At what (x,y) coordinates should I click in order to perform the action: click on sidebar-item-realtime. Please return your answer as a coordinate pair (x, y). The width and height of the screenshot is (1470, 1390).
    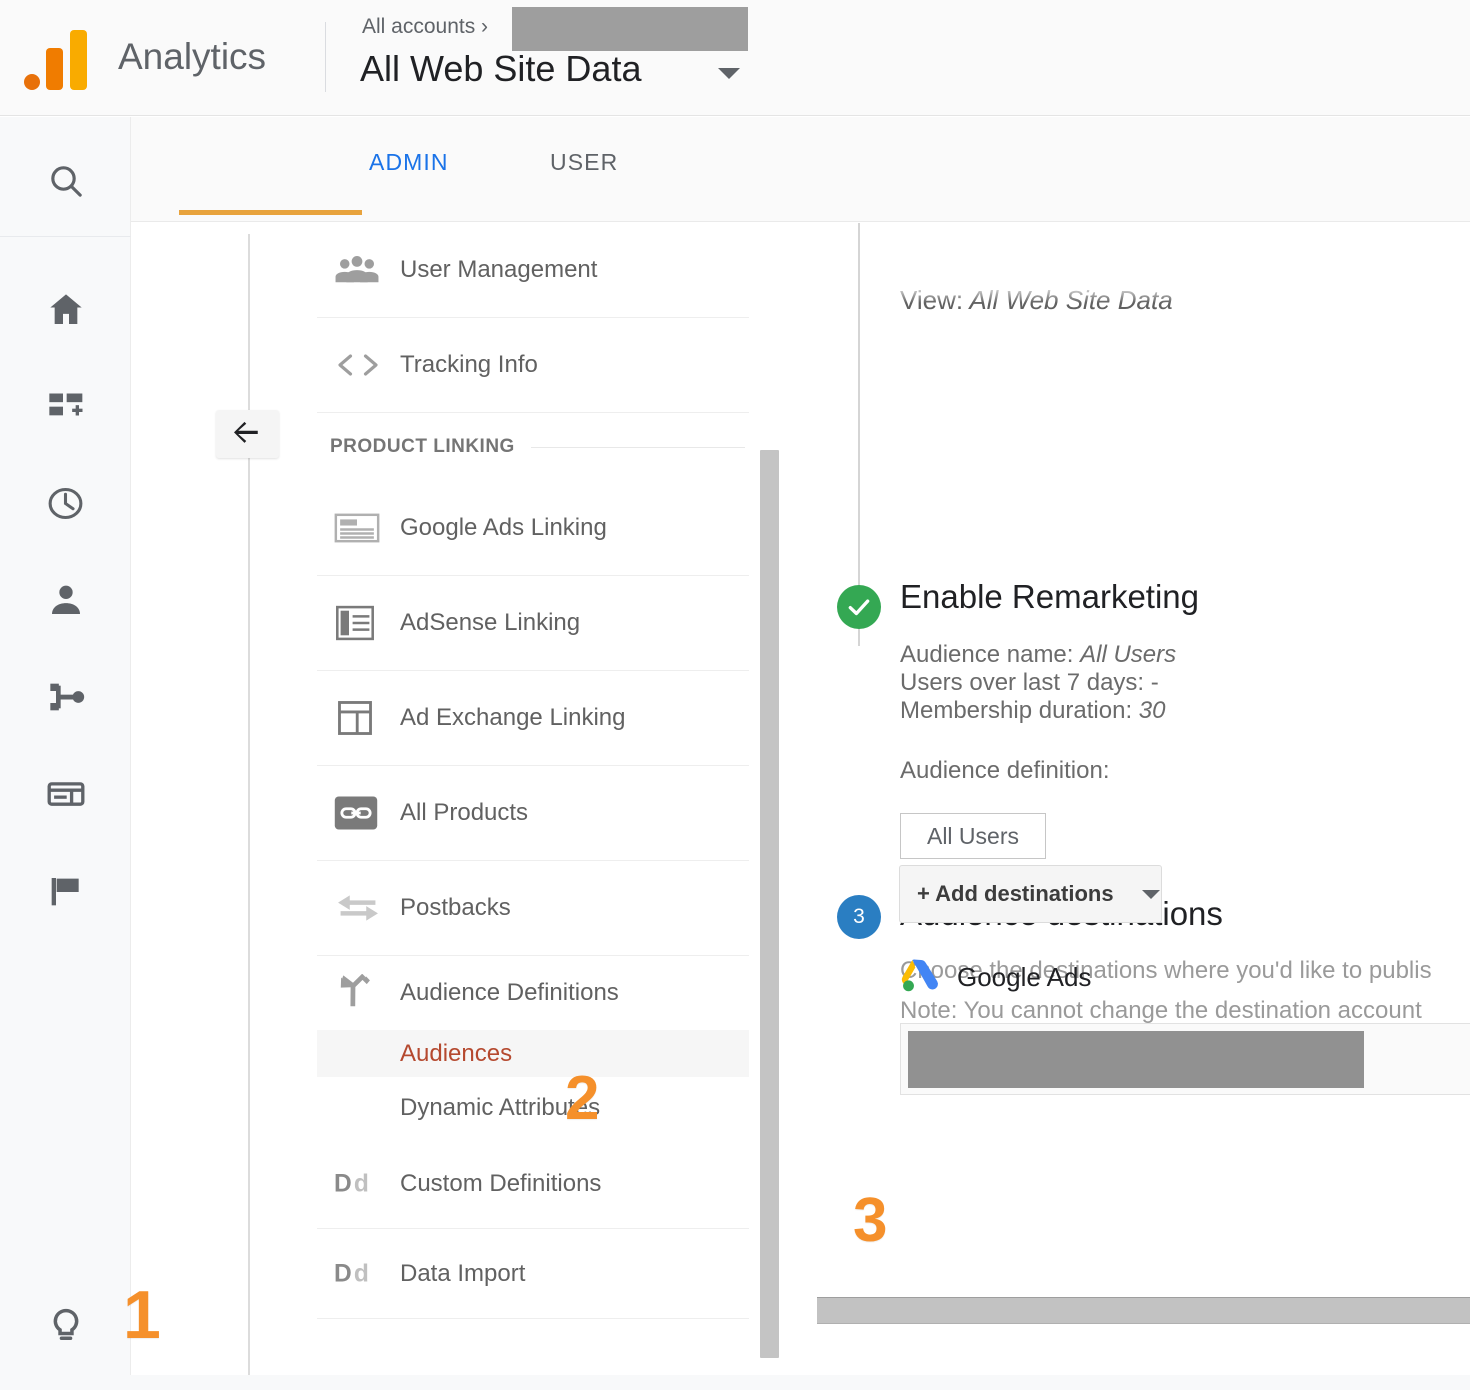
    Looking at the image, I should click on (65, 503).